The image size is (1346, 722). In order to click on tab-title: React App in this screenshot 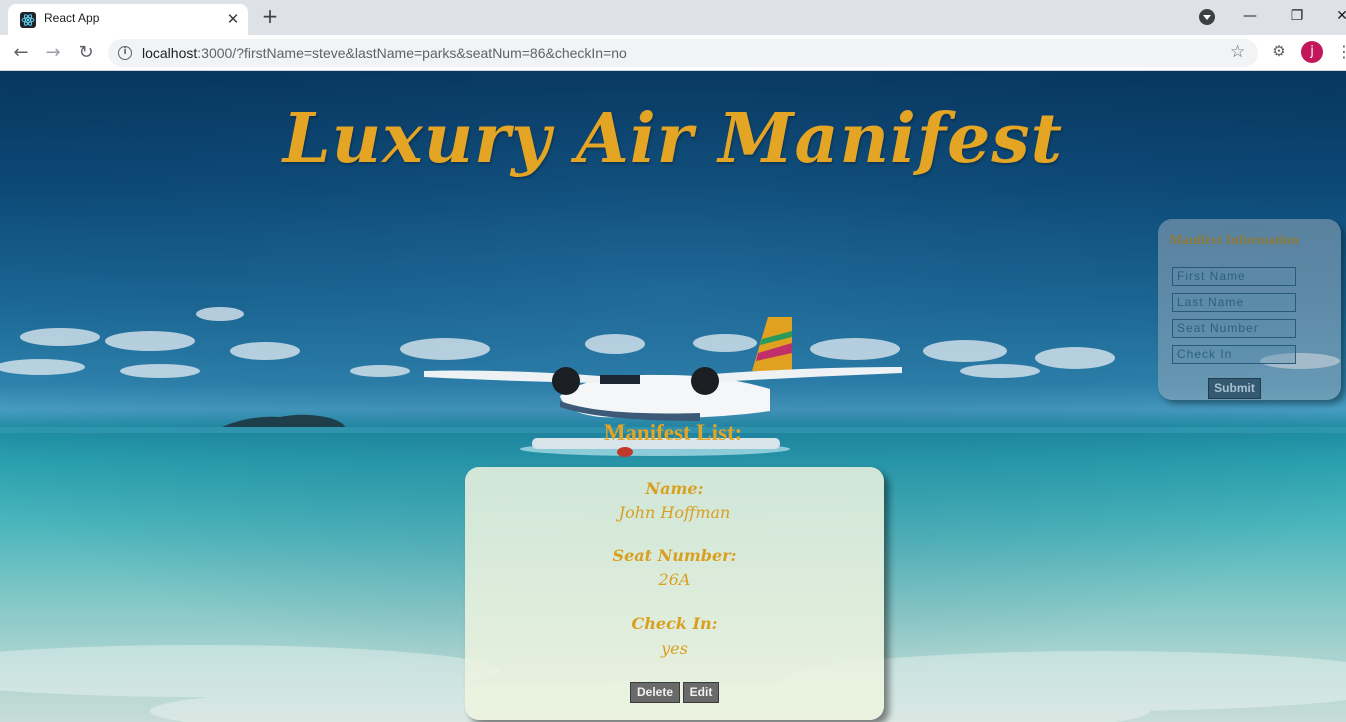, I will do `click(72, 18)`.